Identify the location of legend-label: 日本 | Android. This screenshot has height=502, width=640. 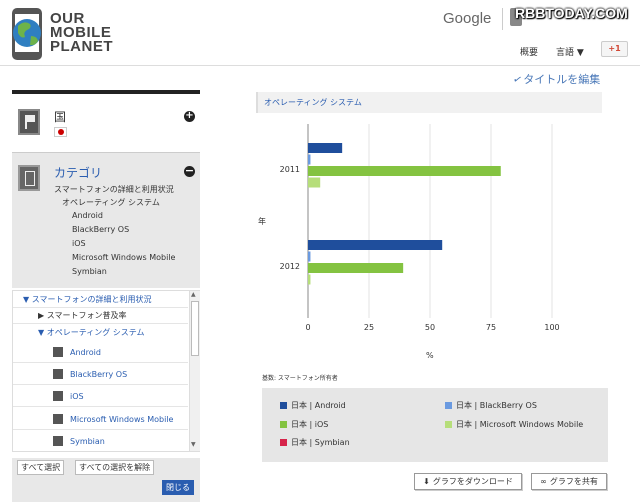
(318, 405).